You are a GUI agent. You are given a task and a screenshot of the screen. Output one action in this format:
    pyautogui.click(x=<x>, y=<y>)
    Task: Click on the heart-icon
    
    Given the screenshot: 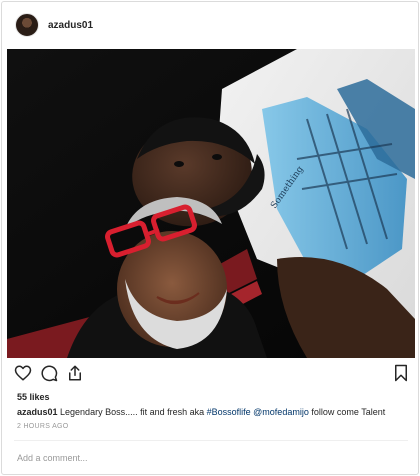 What is the action you would take?
    pyautogui.click(x=23, y=373)
    